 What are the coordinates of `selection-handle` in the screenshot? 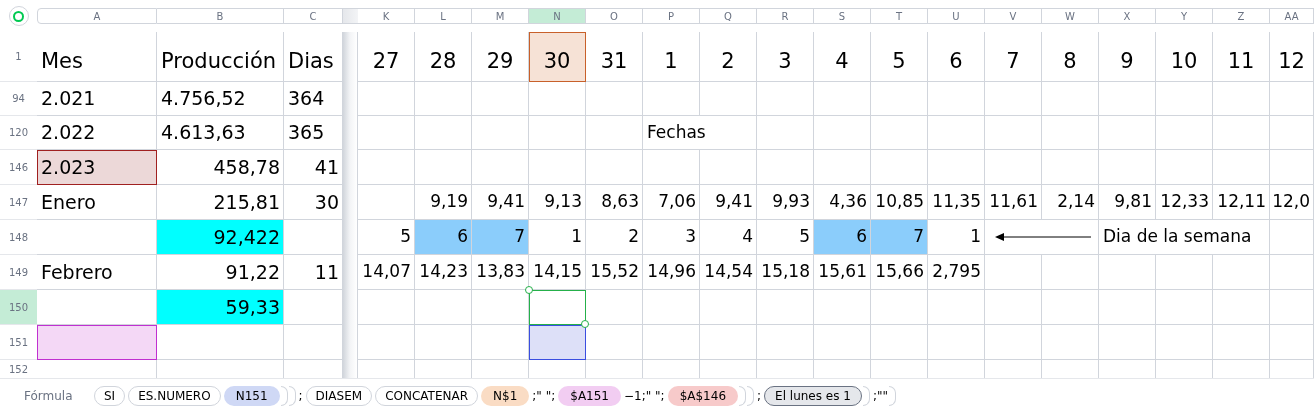 It's located at (529, 290).